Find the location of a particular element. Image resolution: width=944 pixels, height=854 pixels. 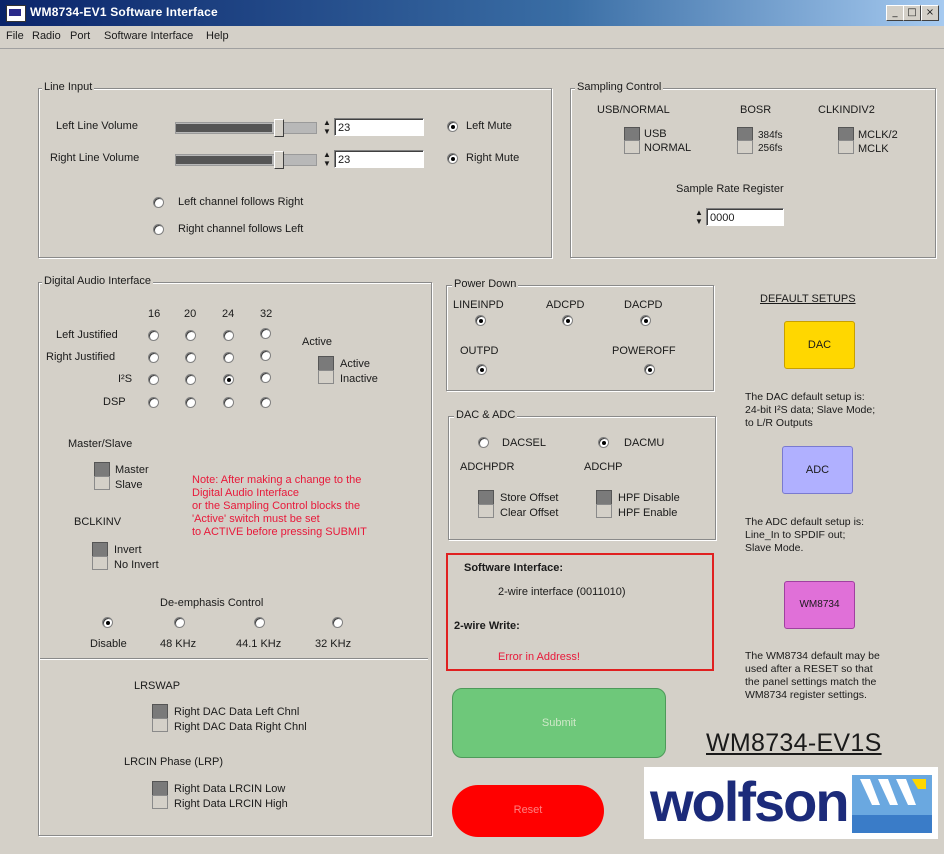

deemph-disable-radio is located at coordinates (107, 622).